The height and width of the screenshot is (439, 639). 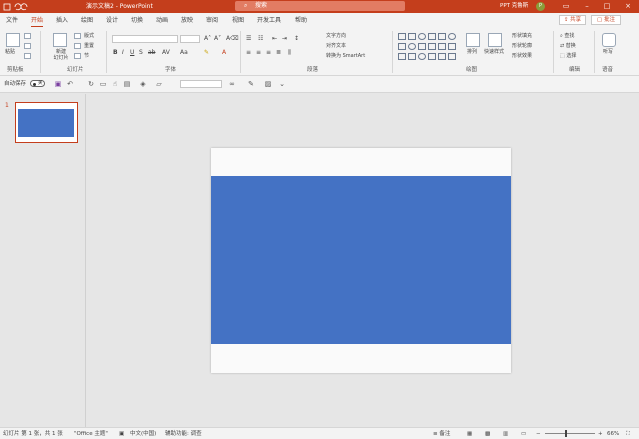 I want to click on shape-effects-button: 形状效果, so click(x=522, y=56).